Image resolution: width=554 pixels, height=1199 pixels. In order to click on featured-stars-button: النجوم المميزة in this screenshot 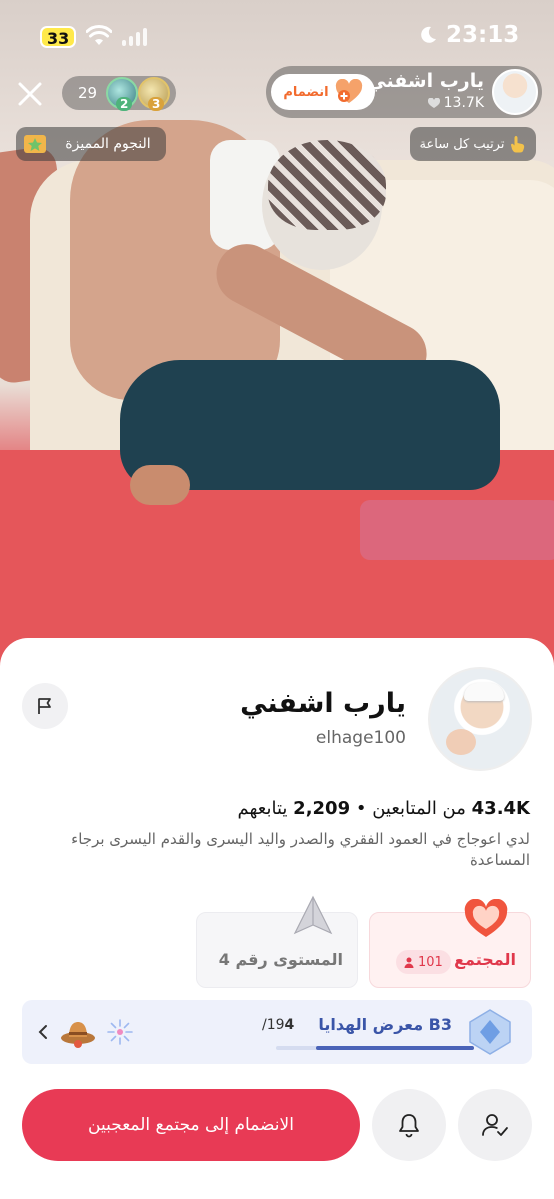, I will do `click(91, 144)`.